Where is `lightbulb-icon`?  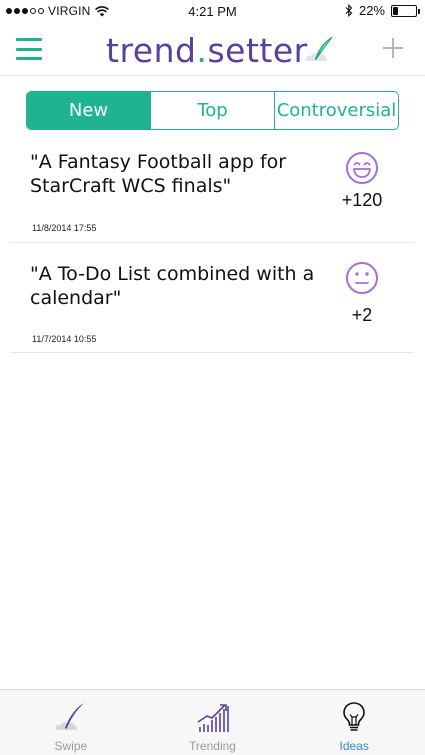 lightbulb-icon is located at coordinates (354, 716).